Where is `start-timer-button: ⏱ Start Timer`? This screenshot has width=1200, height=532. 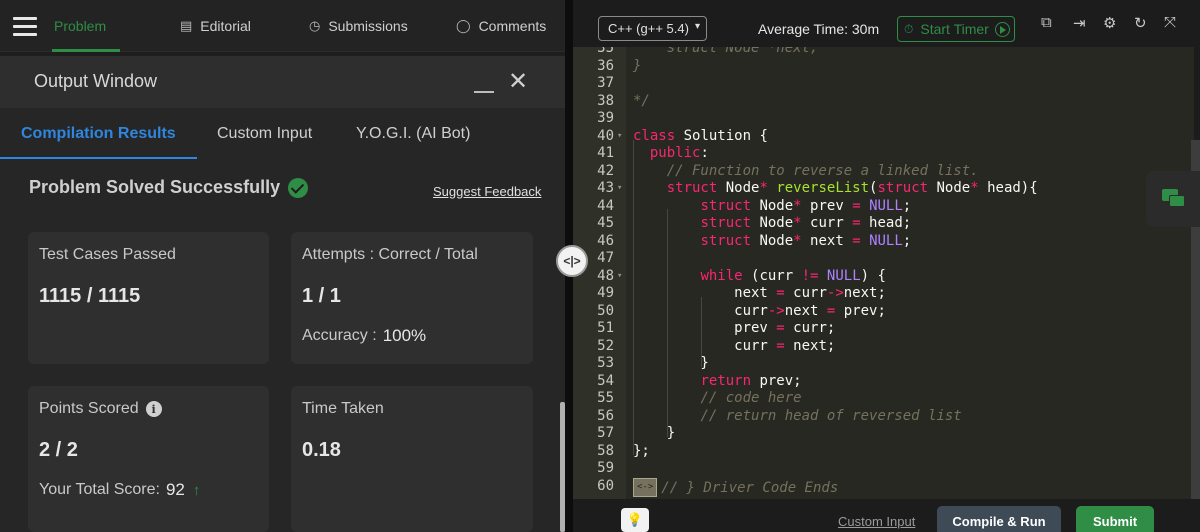
start-timer-button: ⏱ Start Timer is located at coordinates (956, 29).